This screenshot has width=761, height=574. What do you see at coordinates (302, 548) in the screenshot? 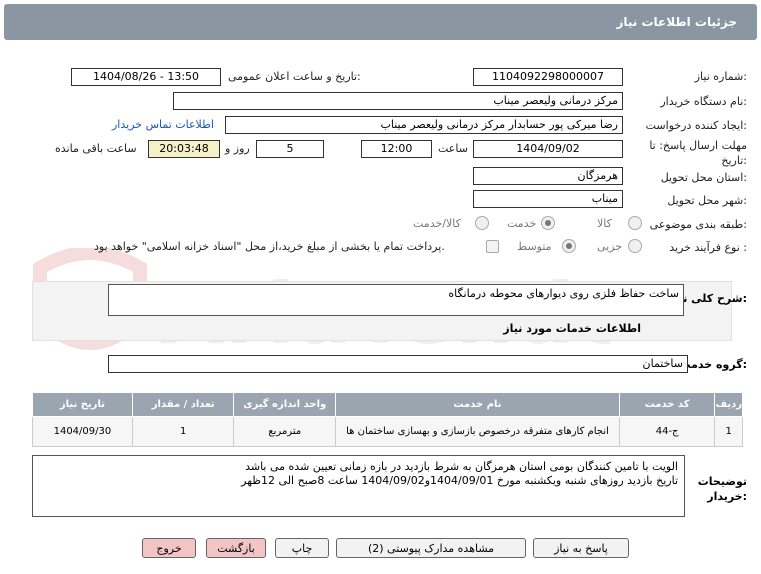
I see `print-button: چاپ` at bounding box center [302, 548].